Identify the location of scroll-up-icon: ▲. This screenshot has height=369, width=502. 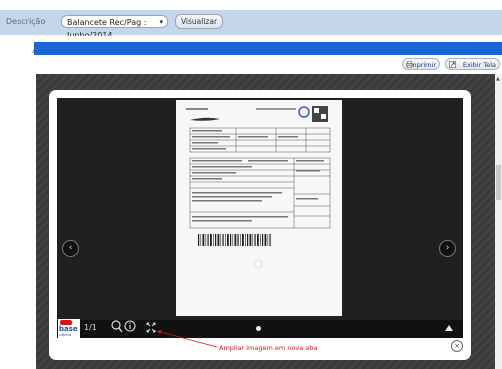
(498, 79).